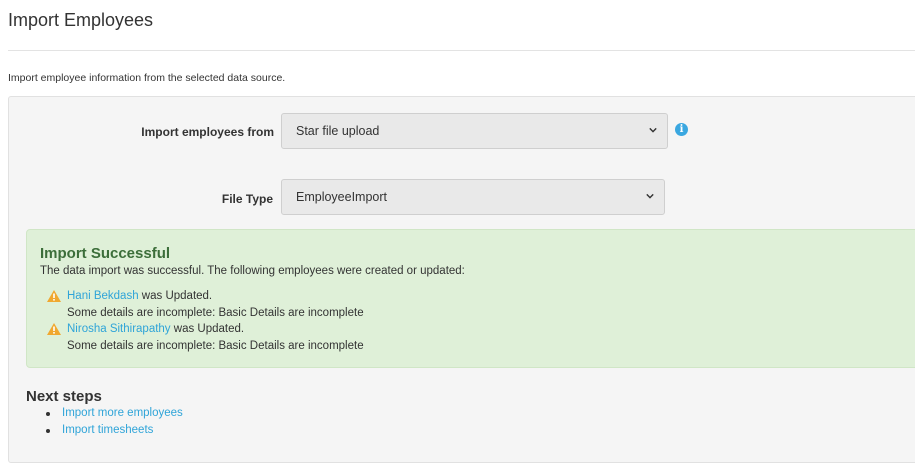  What do you see at coordinates (342, 197) in the screenshot?
I see `file-type-value: EmployeeImport` at bounding box center [342, 197].